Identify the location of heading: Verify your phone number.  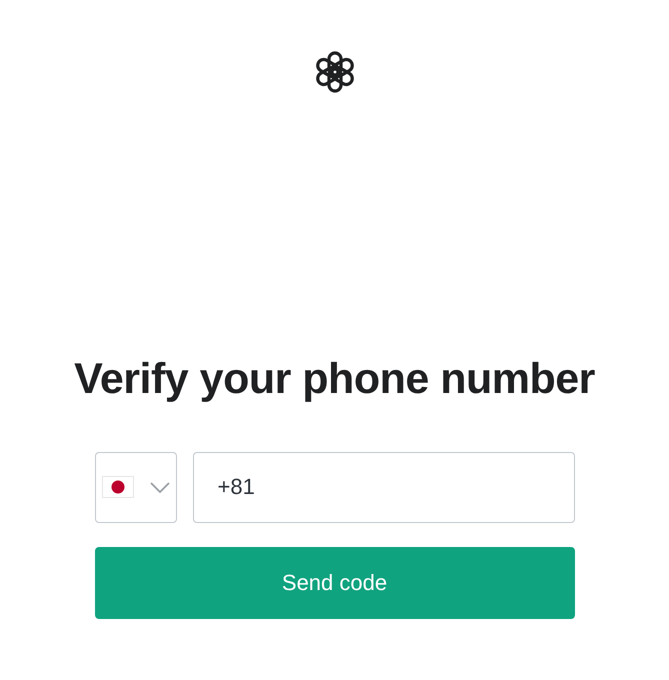
(334, 379).